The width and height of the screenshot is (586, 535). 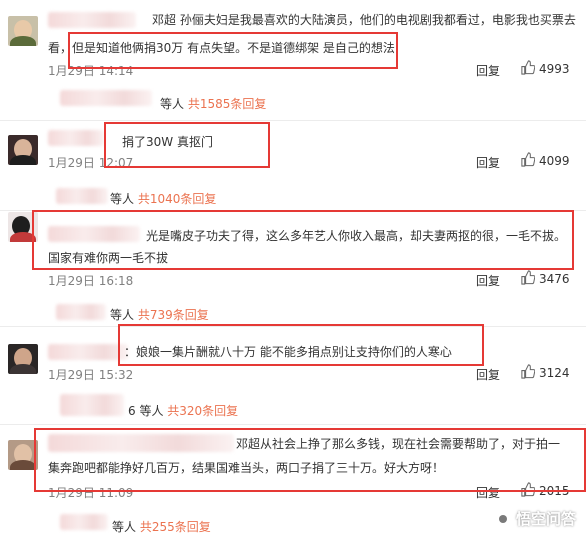 What do you see at coordinates (554, 373) in the screenshot?
I see `like-count: 3124` at bounding box center [554, 373].